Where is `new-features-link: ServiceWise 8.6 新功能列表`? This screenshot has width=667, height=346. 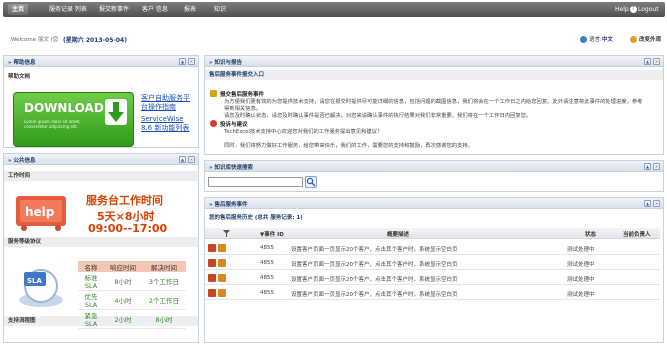 new-features-link: ServiceWise 8.6 新功能列表 is located at coordinates (168, 124).